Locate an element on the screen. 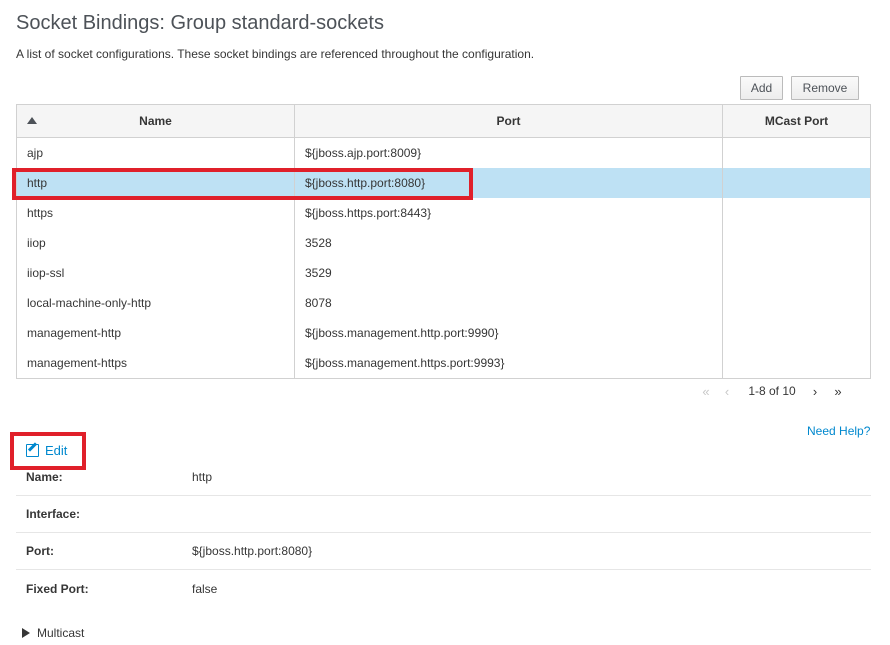 This screenshot has width=890, height=645. detail-value: false is located at coordinates (205, 588).